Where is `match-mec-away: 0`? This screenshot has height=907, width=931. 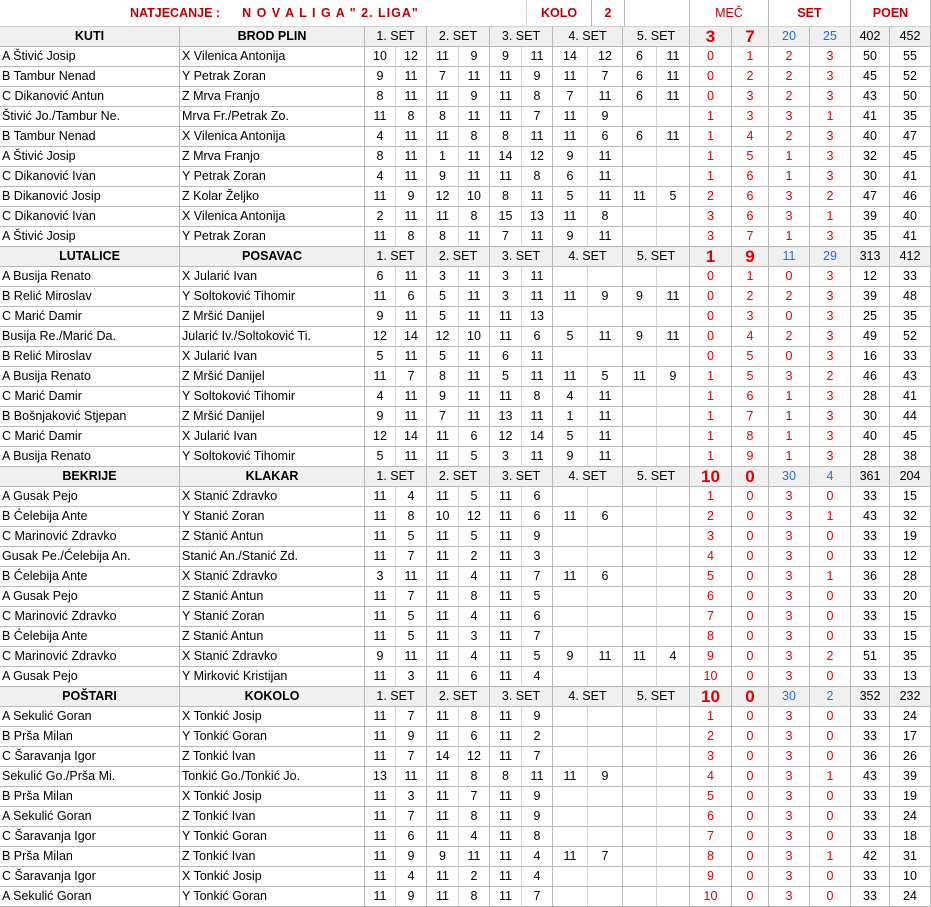 match-mec-away: 0 is located at coordinates (750, 697).